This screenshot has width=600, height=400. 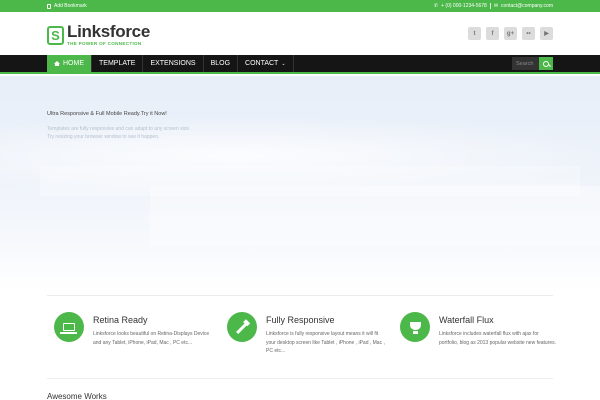 I want to click on phone-number: + (0) 000-1234-5678, so click(x=464, y=6).